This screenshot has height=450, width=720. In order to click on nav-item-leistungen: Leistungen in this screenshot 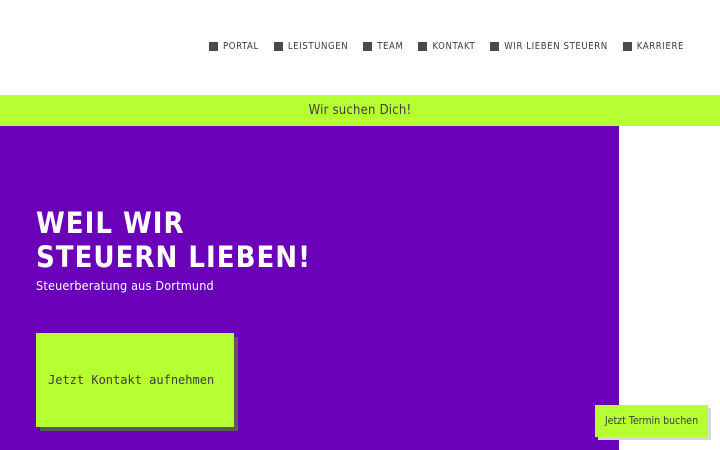, I will do `click(311, 46)`.